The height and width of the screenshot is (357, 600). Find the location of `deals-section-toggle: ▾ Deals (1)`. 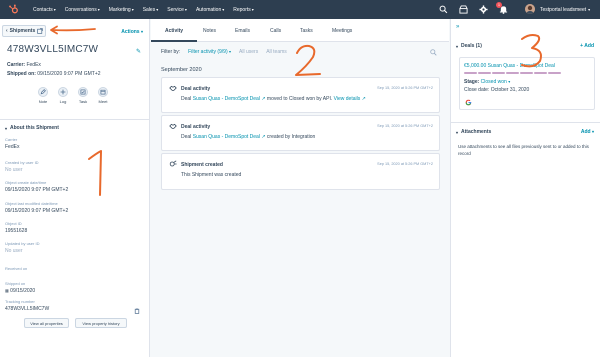

deals-section-toggle: ▾ Deals (1) is located at coordinates (469, 46).